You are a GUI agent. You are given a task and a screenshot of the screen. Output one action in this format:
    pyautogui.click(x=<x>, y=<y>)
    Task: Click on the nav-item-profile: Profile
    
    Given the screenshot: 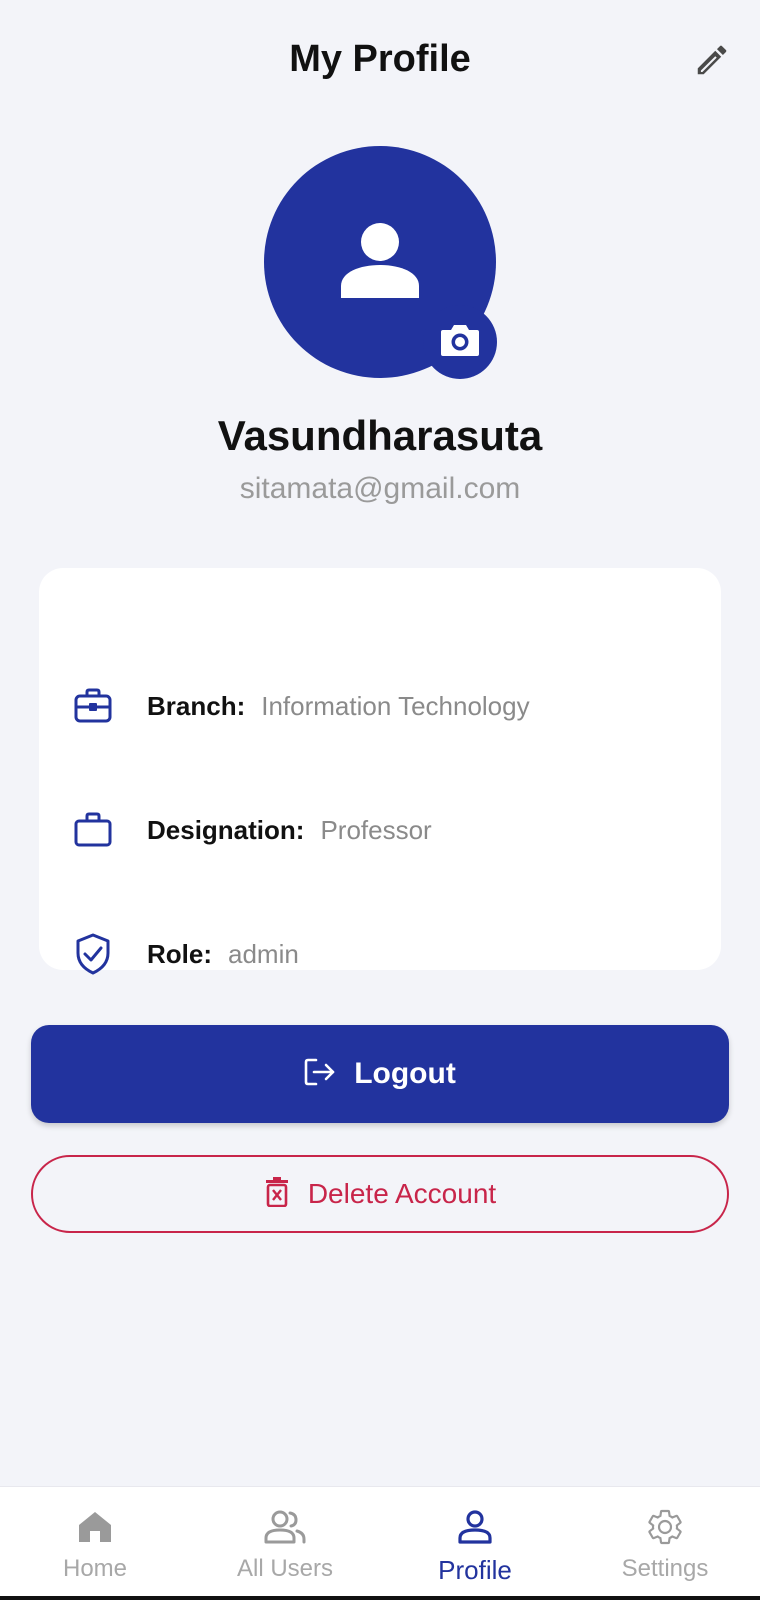 What is the action you would take?
    pyautogui.click(x=475, y=1543)
    